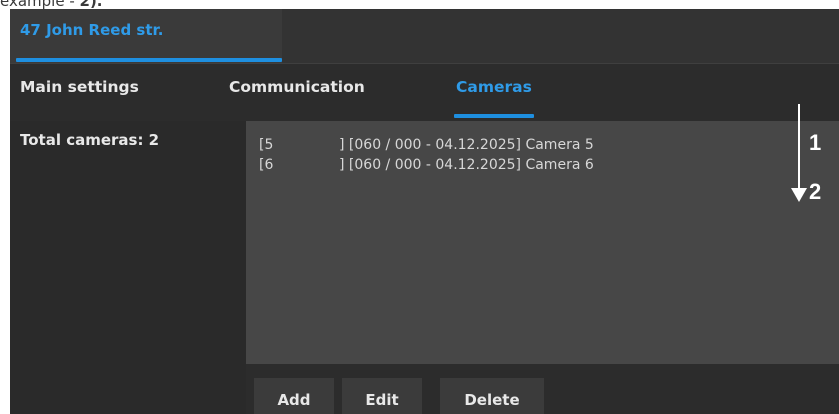 This screenshot has width=839, height=414. Describe the element at coordinates (79, 98) in the screenshot. I see `tab-main-settings: Main settings` at that location.